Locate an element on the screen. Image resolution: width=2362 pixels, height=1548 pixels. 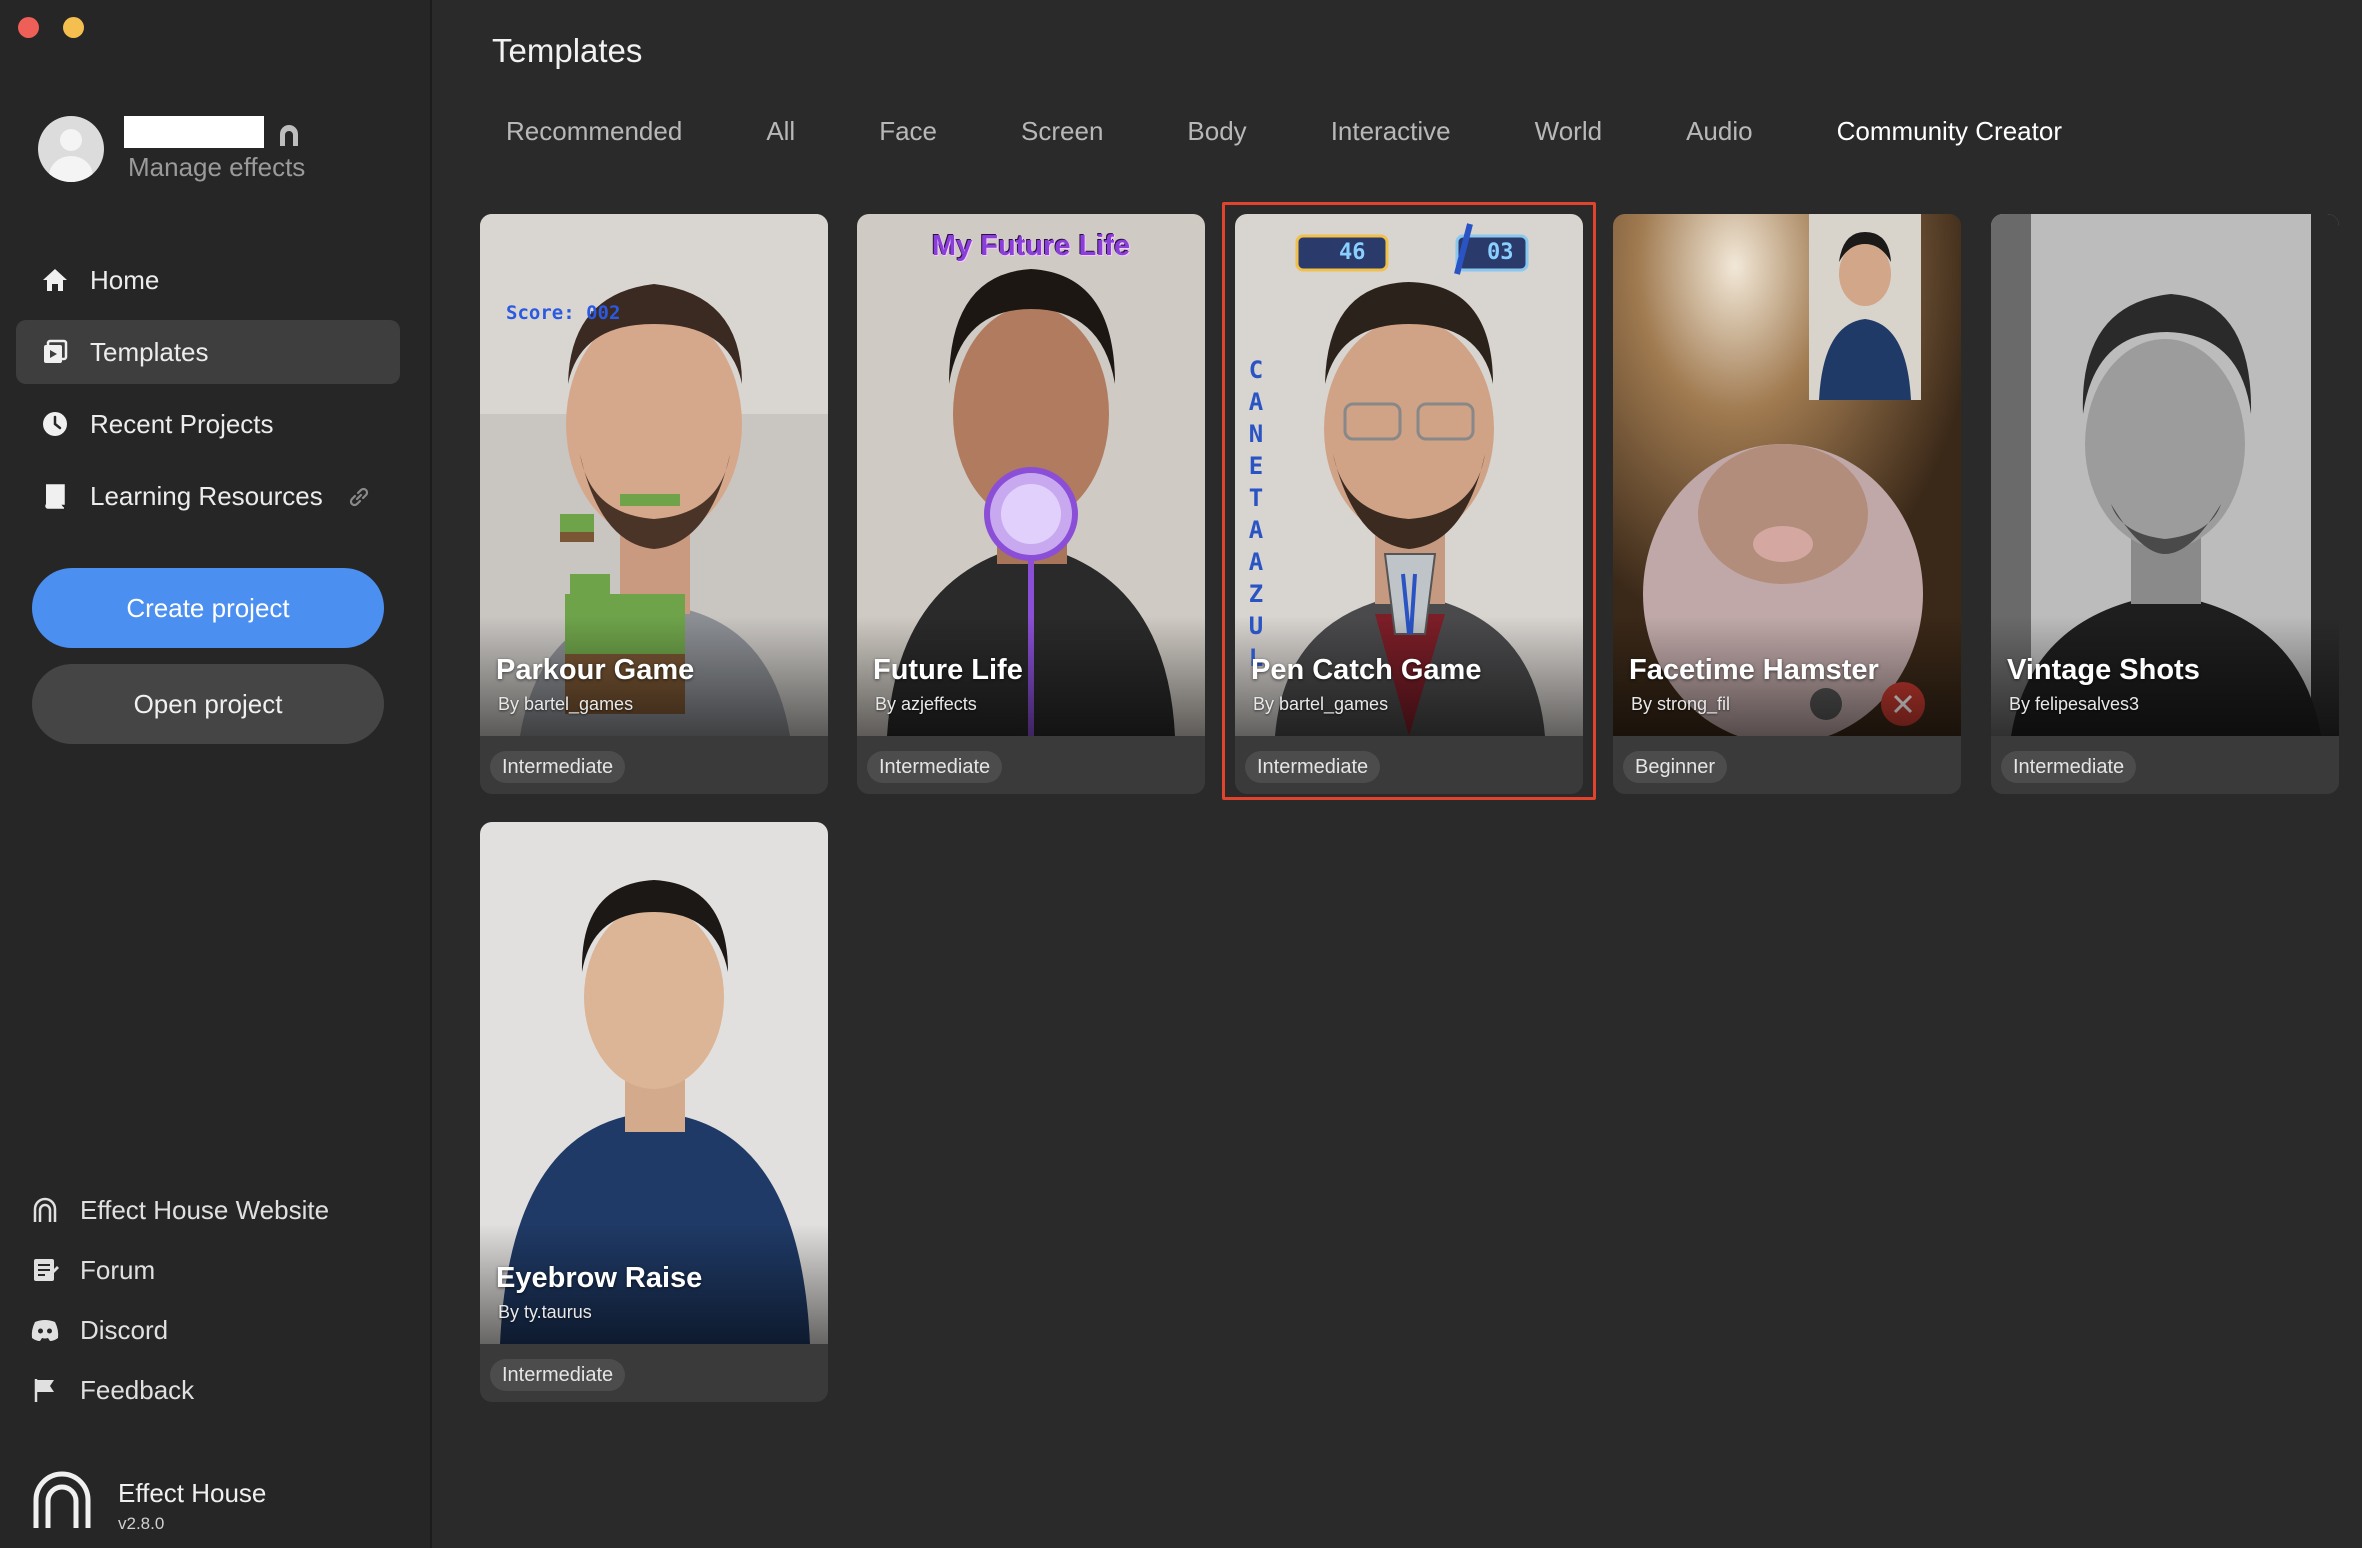
window-controls is located at coordinates (51, 27).